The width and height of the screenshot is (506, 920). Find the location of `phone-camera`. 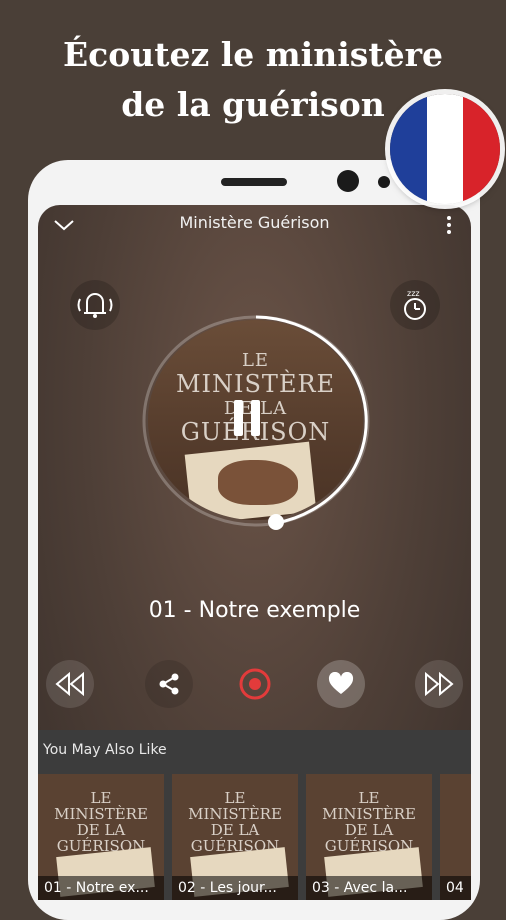

phone-camera is located at coordinates (348, 181).